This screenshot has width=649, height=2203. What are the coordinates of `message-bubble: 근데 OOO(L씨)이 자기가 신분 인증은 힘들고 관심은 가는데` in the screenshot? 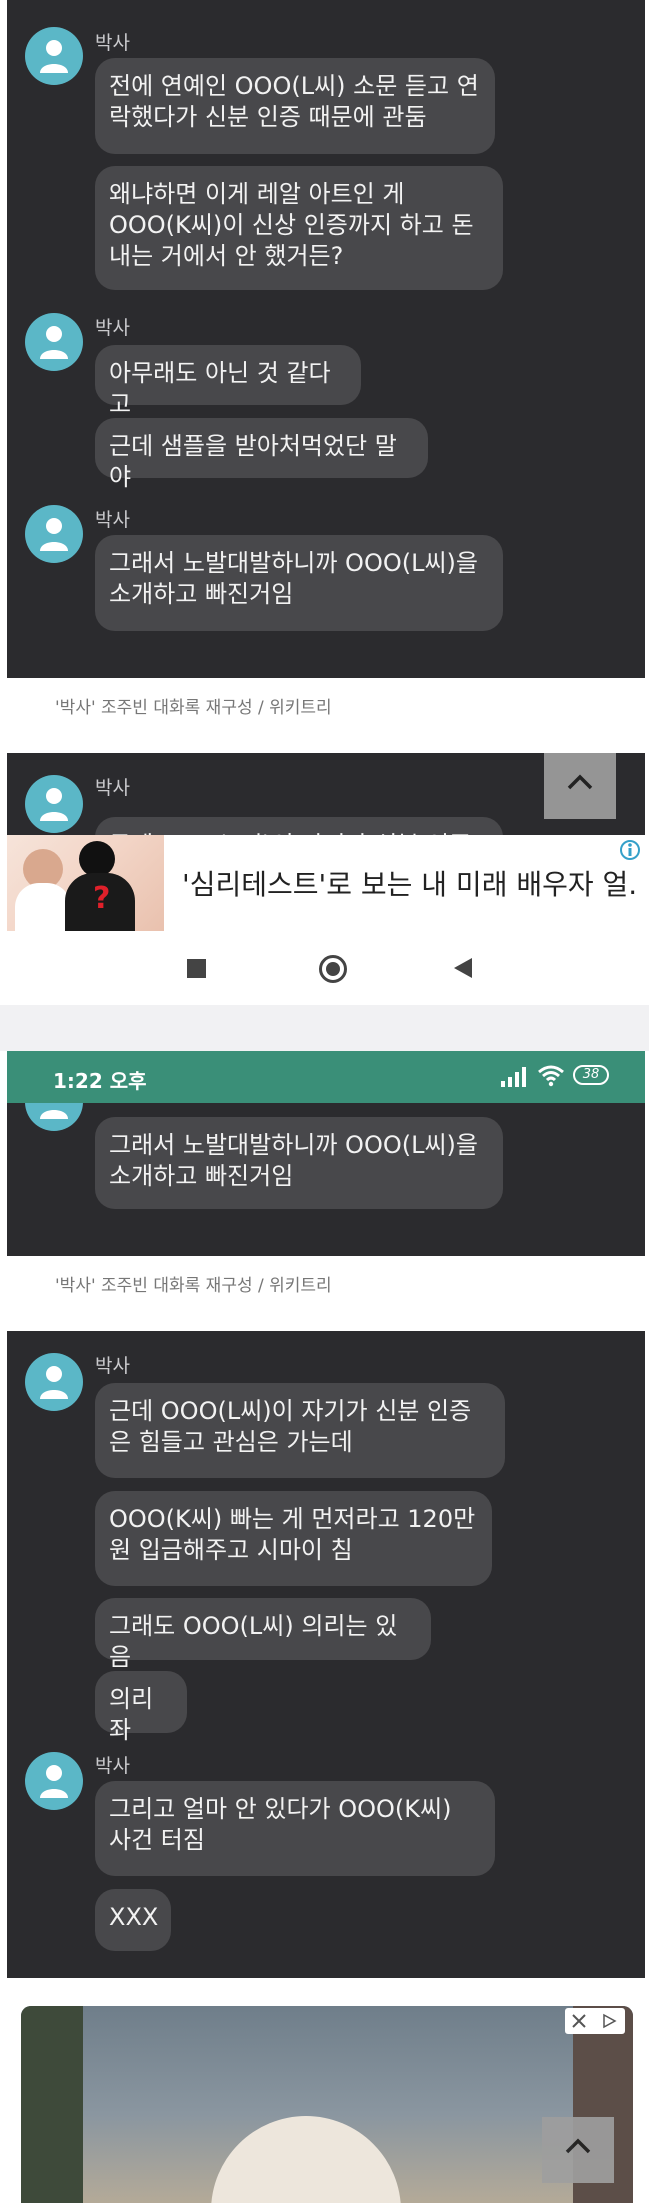 It's located at (300, 1430).